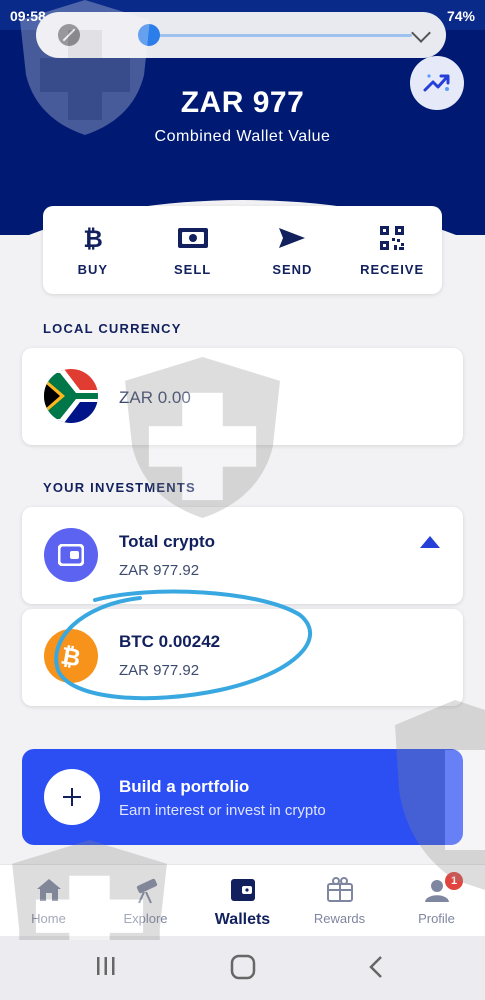  I want to click on qr-code-icon, so click(392, 238).